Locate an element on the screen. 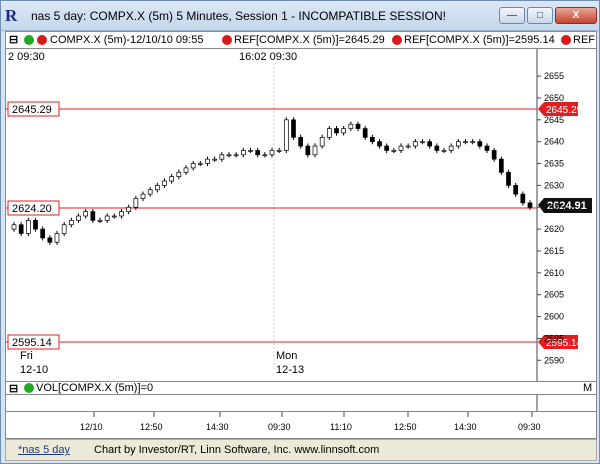 This screenshot has height=464, width=600. volume-pane is located at coordinates (301, 403).